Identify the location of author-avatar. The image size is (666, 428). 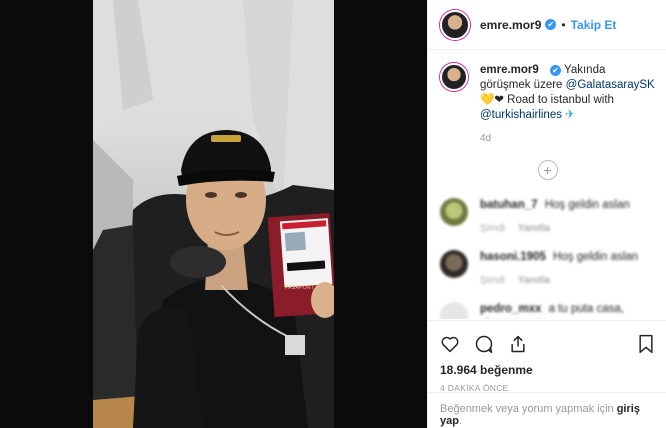
(455, 24).